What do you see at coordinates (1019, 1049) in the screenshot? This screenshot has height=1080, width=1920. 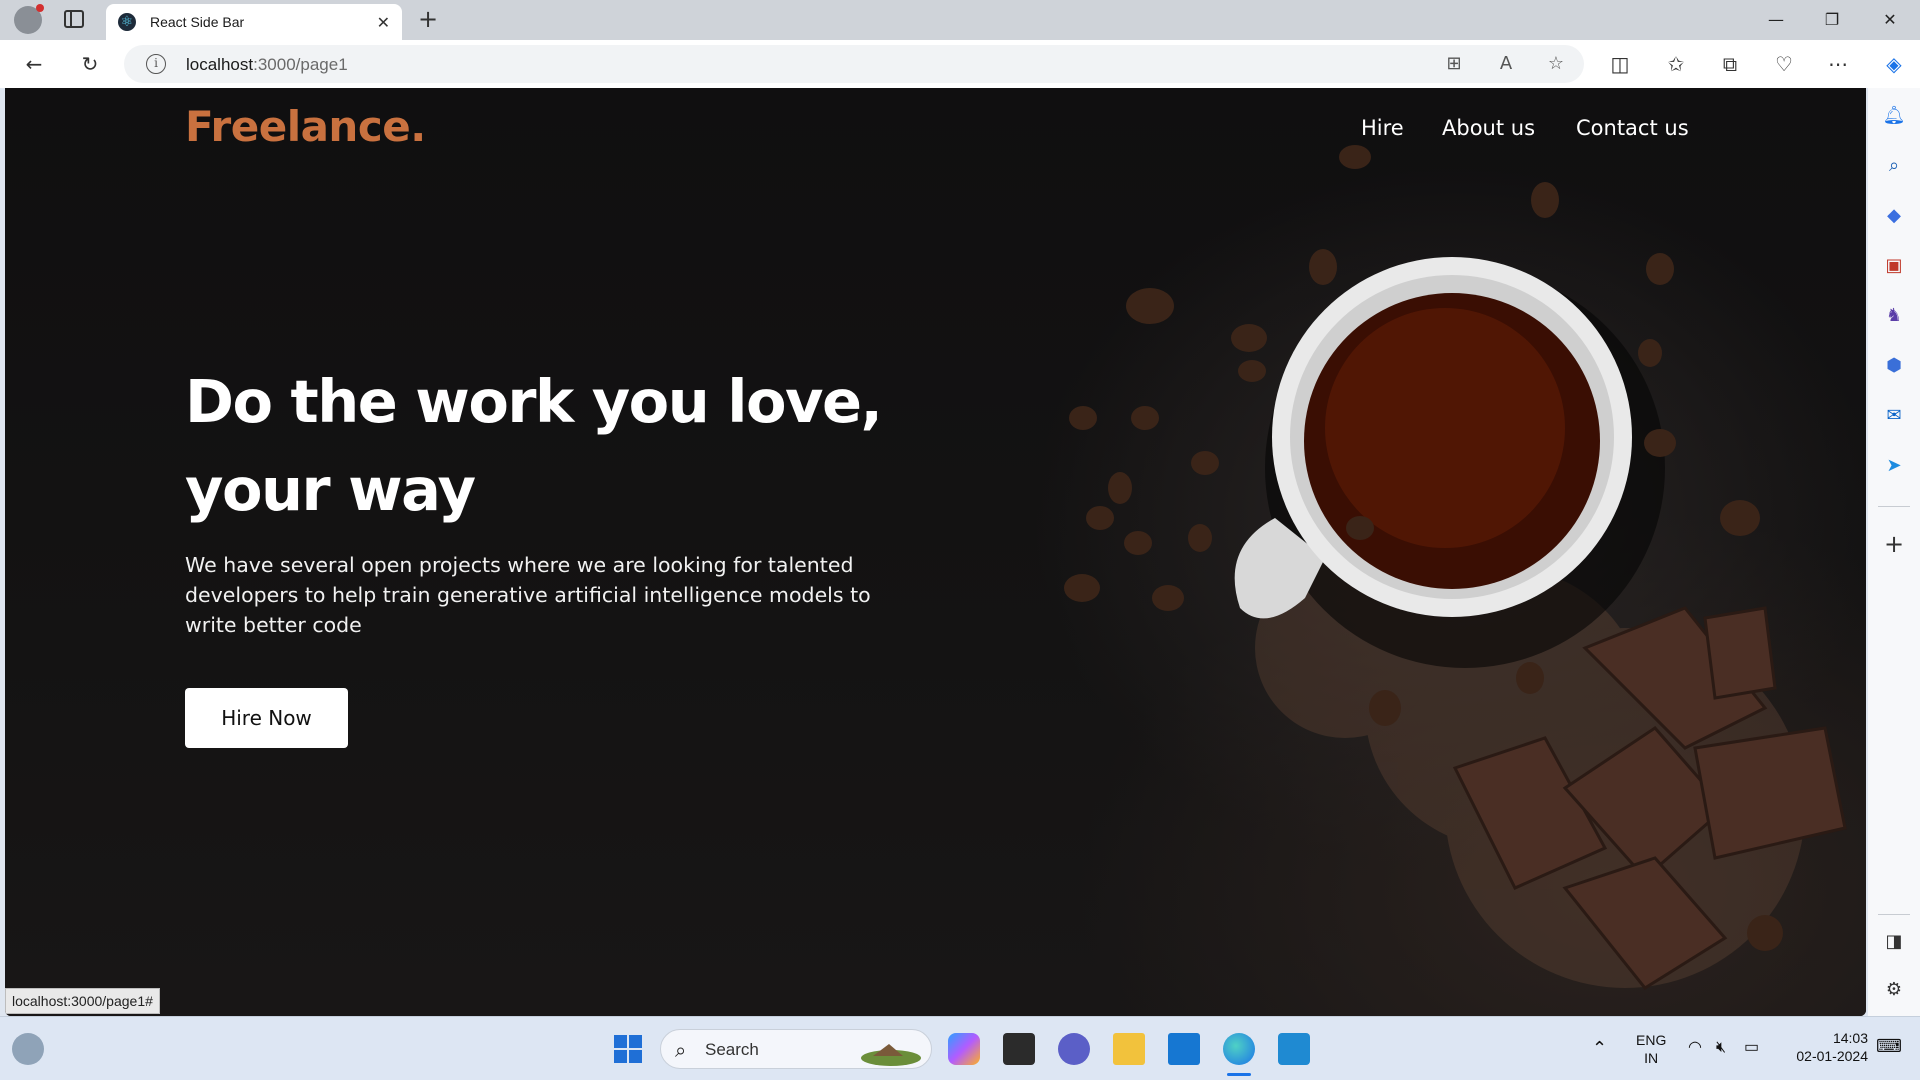 I see `task-view-icon` at bounding box center [1019, 1049].